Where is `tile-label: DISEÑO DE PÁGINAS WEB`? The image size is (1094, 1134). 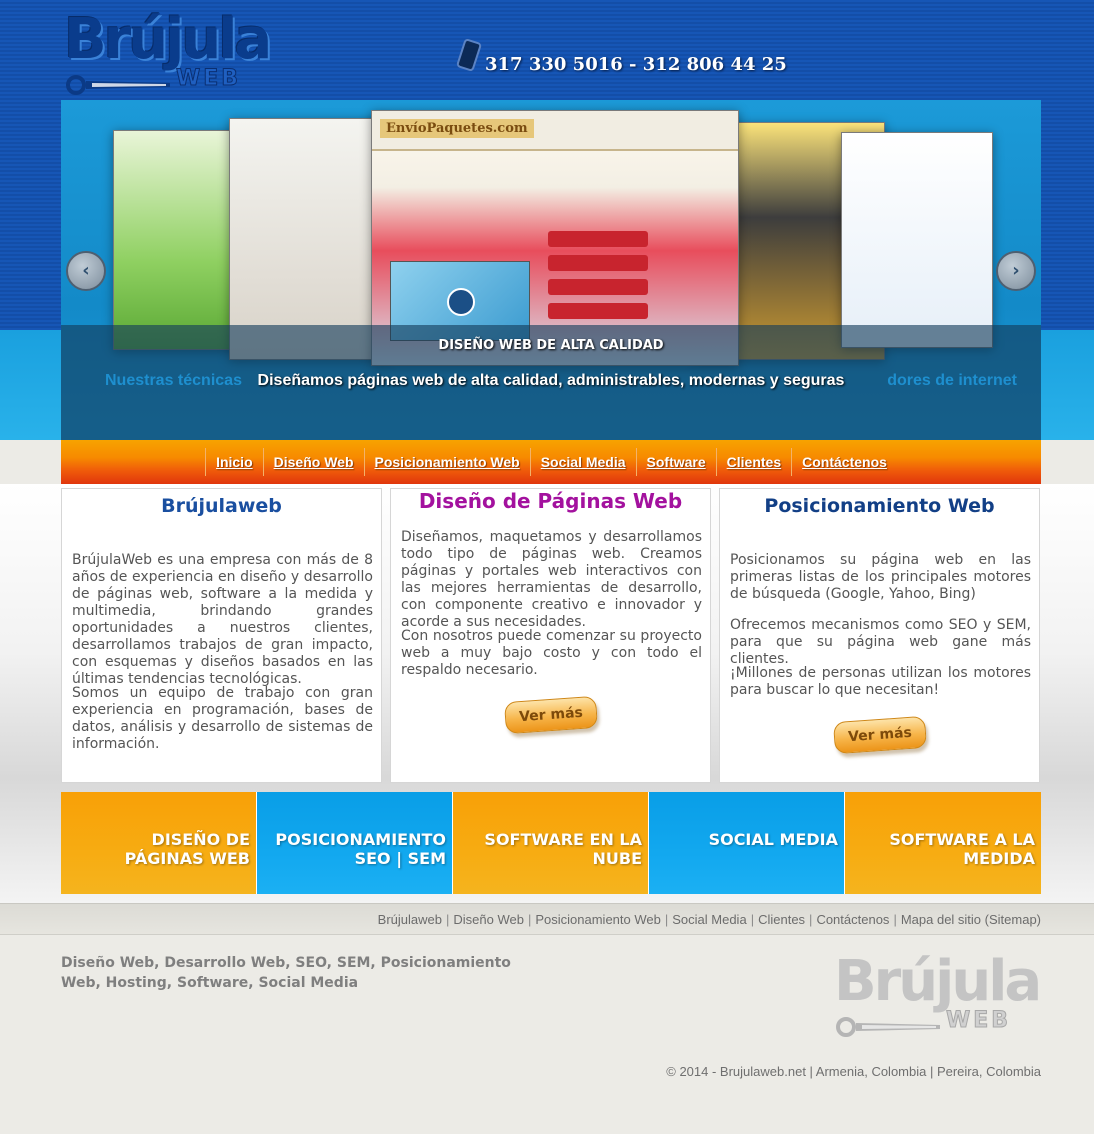 tile-label: DISEÑO DE PÁGINAS WEB is located at coordinates (187, 849).